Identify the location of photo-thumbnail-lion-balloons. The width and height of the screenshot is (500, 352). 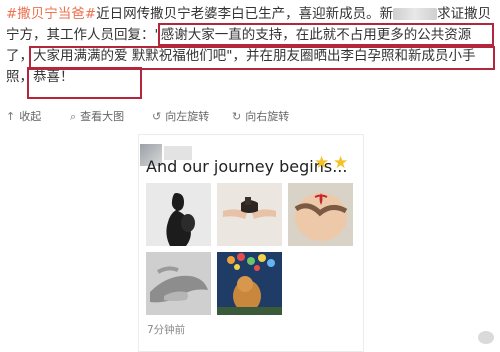
(249, 283).